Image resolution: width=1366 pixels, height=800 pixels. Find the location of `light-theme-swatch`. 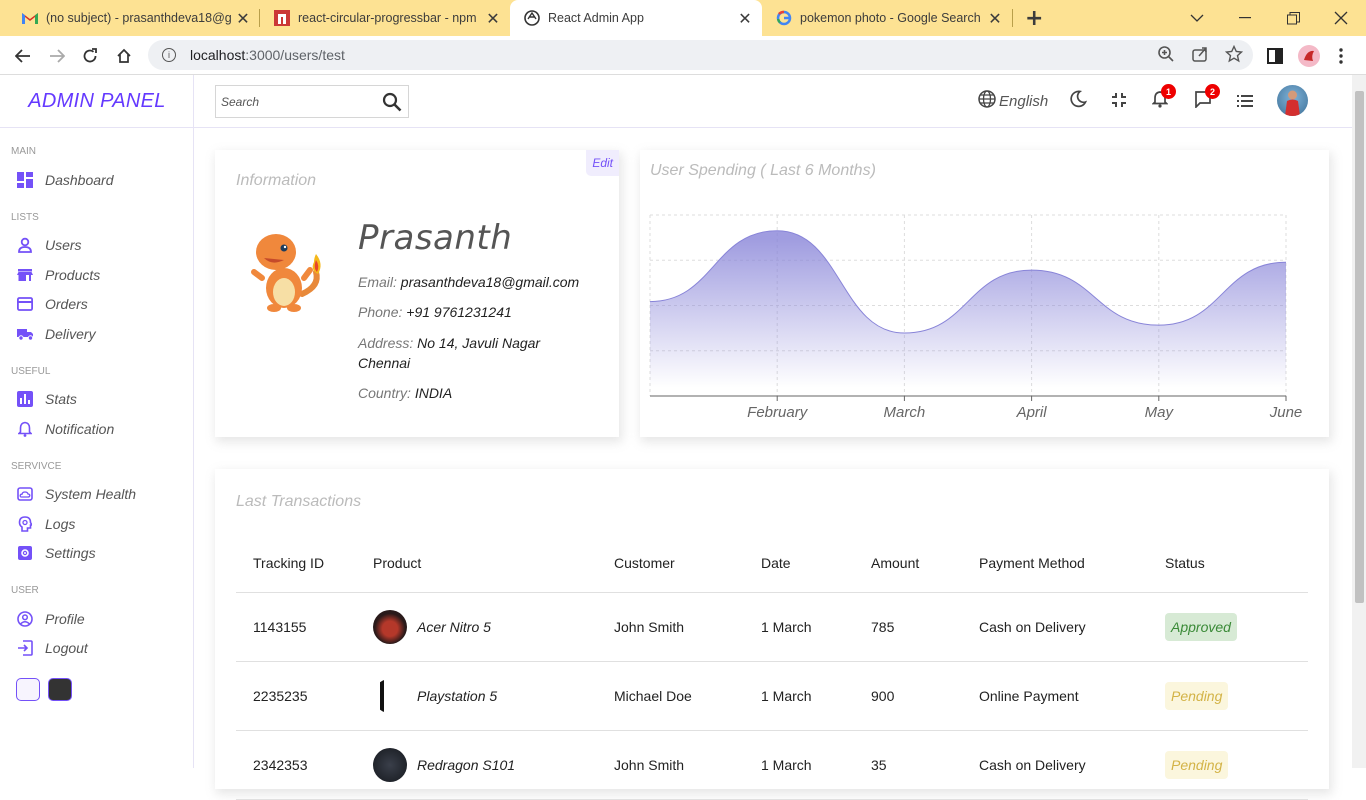

light-theme-swatch is located at coordinates (28, 689).